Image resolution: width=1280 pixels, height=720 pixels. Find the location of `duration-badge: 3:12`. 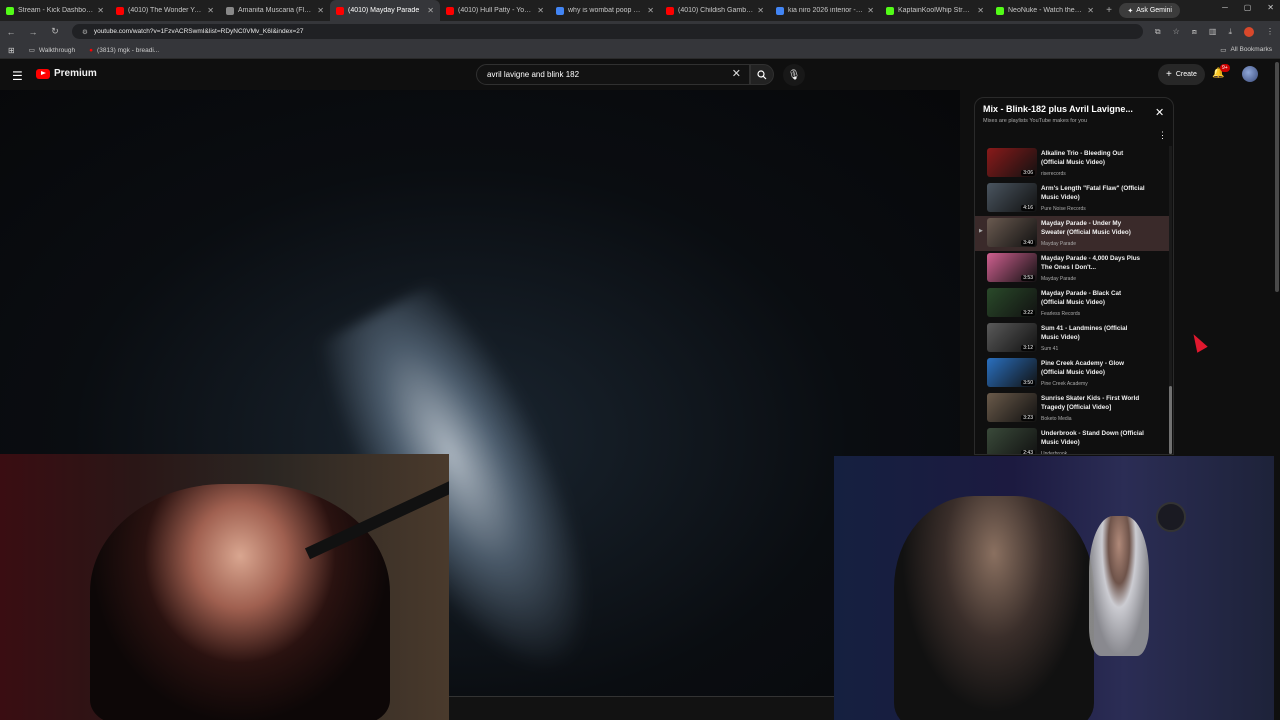

duration-badge: 3:12 is located at coordinates (1028, 348).